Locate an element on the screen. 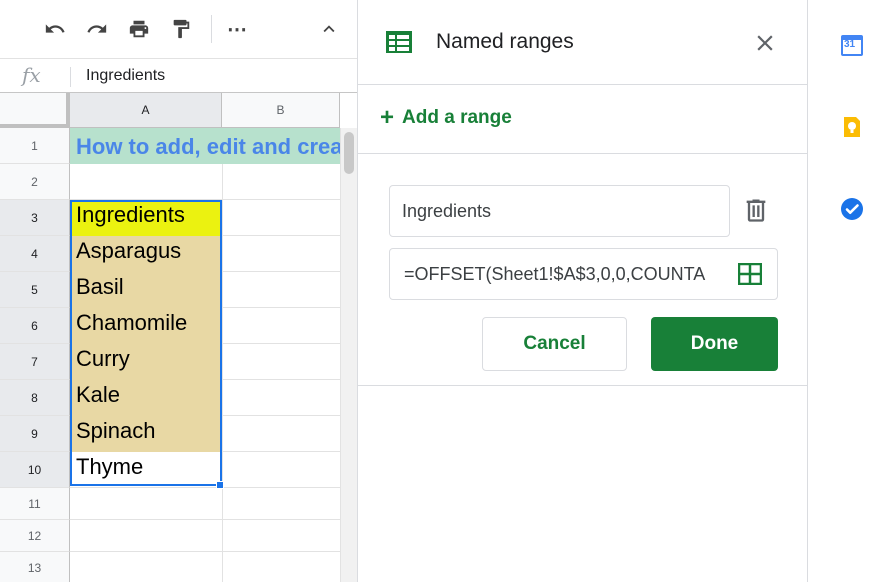 The image size is (877, 582). cell-a4: Asparagus is located at coordinates (128, 251).